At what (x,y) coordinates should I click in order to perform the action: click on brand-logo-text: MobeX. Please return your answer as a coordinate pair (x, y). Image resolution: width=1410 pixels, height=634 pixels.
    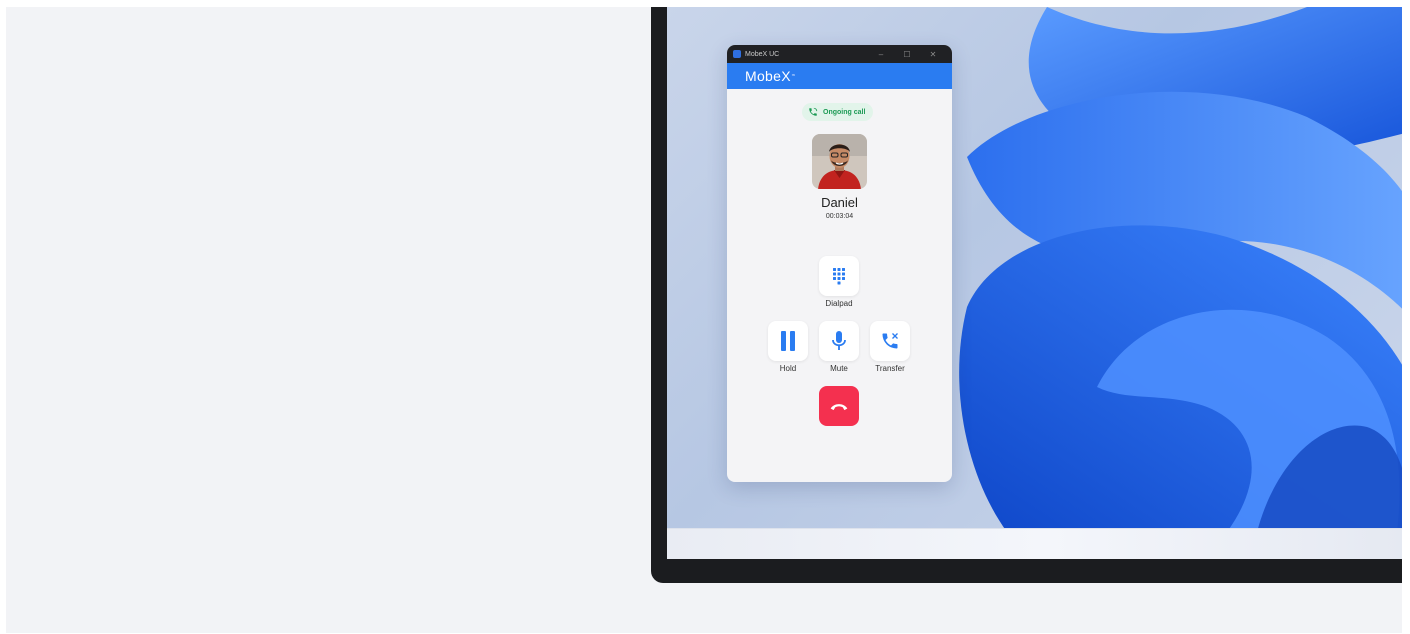
    Looking at the image, I should click on (768, 76).